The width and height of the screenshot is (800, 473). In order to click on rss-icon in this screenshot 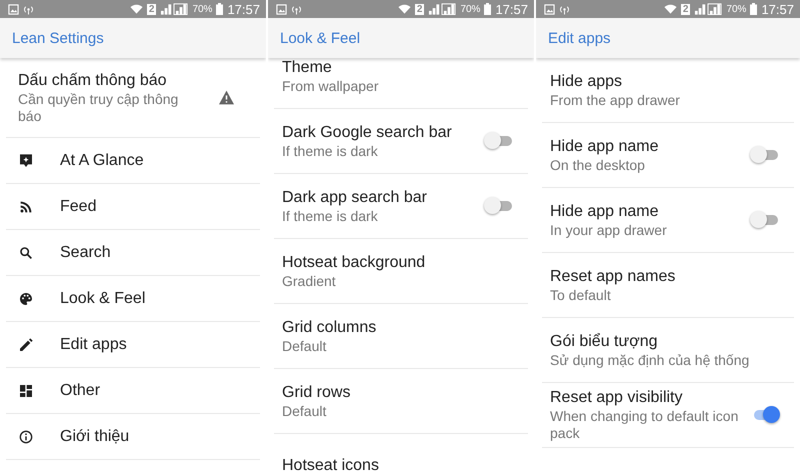, I will do `click(26, 206)`.